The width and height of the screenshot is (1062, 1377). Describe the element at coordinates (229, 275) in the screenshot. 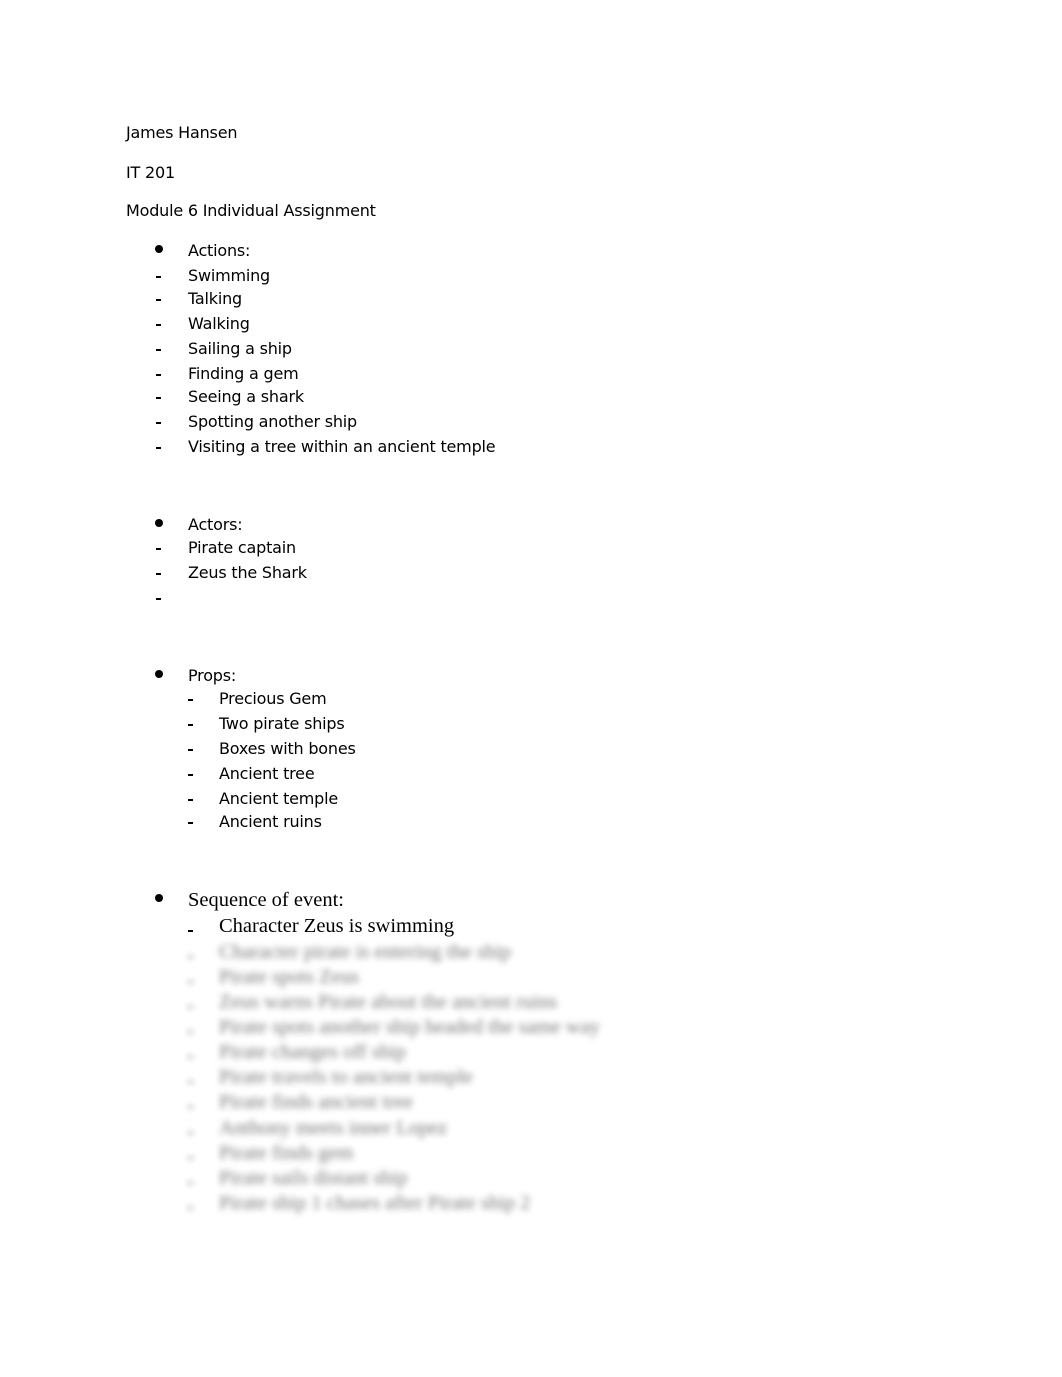

I see `list-item: Swimming` at that location.